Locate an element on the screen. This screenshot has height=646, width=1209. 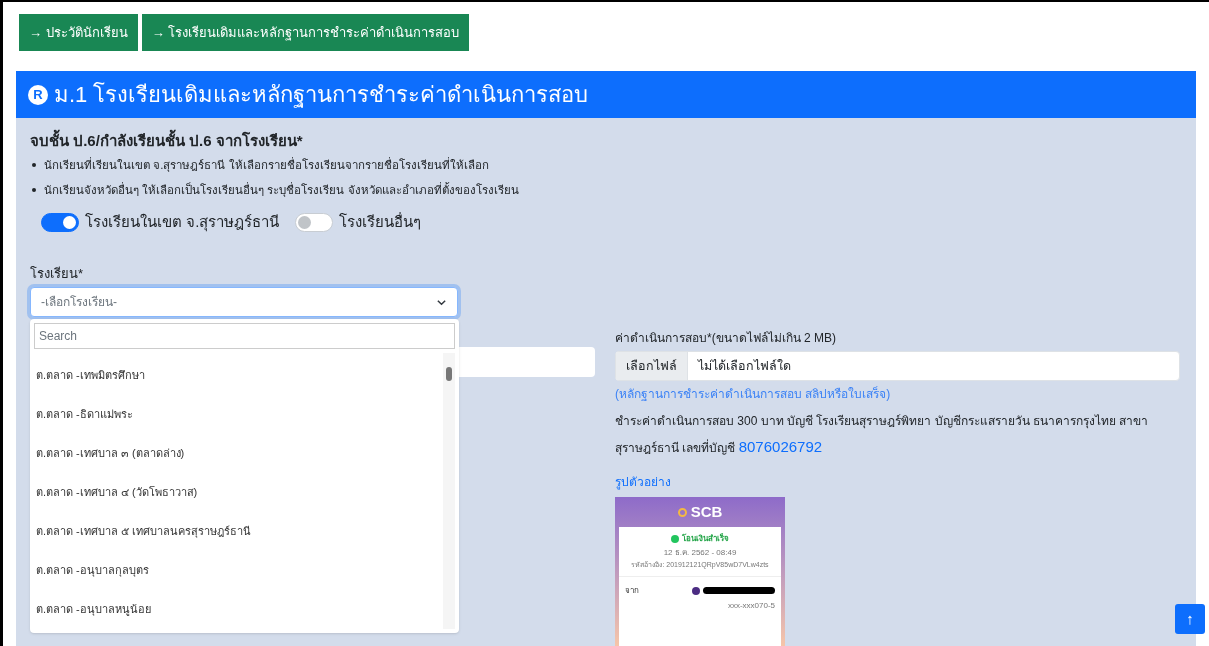
r-badge: R is located at coordinates (38, 94).